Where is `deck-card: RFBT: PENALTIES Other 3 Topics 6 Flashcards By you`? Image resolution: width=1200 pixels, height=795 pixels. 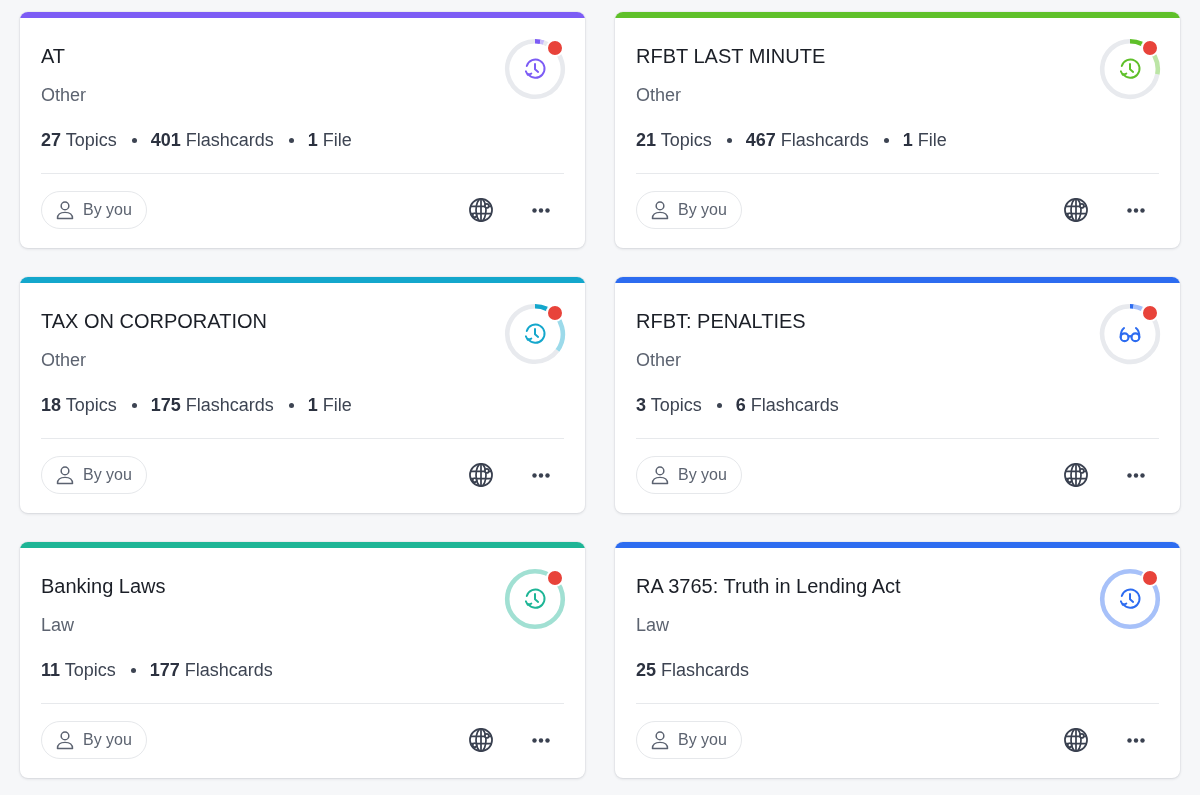 deck-card: RFBT: PENALTIES Other 3 Topics 6 Flashcards By you is located at coordinates (897, 395).